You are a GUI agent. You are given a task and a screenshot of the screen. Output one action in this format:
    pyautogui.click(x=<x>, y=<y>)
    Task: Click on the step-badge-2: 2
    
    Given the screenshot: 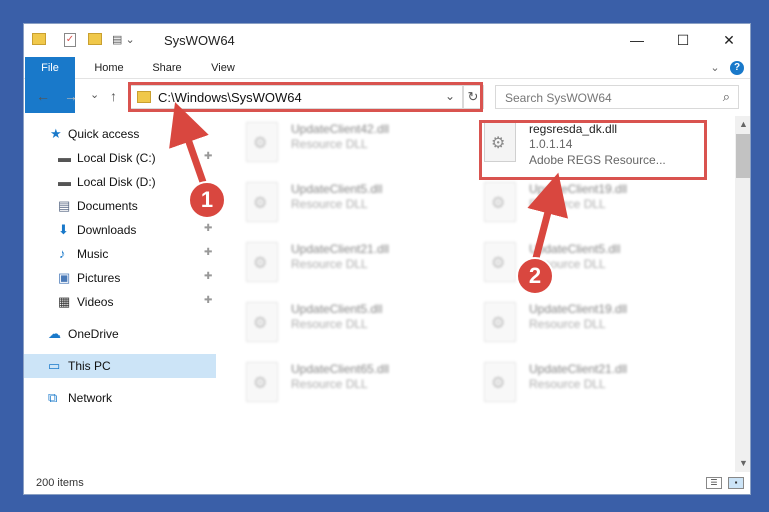 What is the action you would take?
    pyautogui.click(x=535, y=276)
    